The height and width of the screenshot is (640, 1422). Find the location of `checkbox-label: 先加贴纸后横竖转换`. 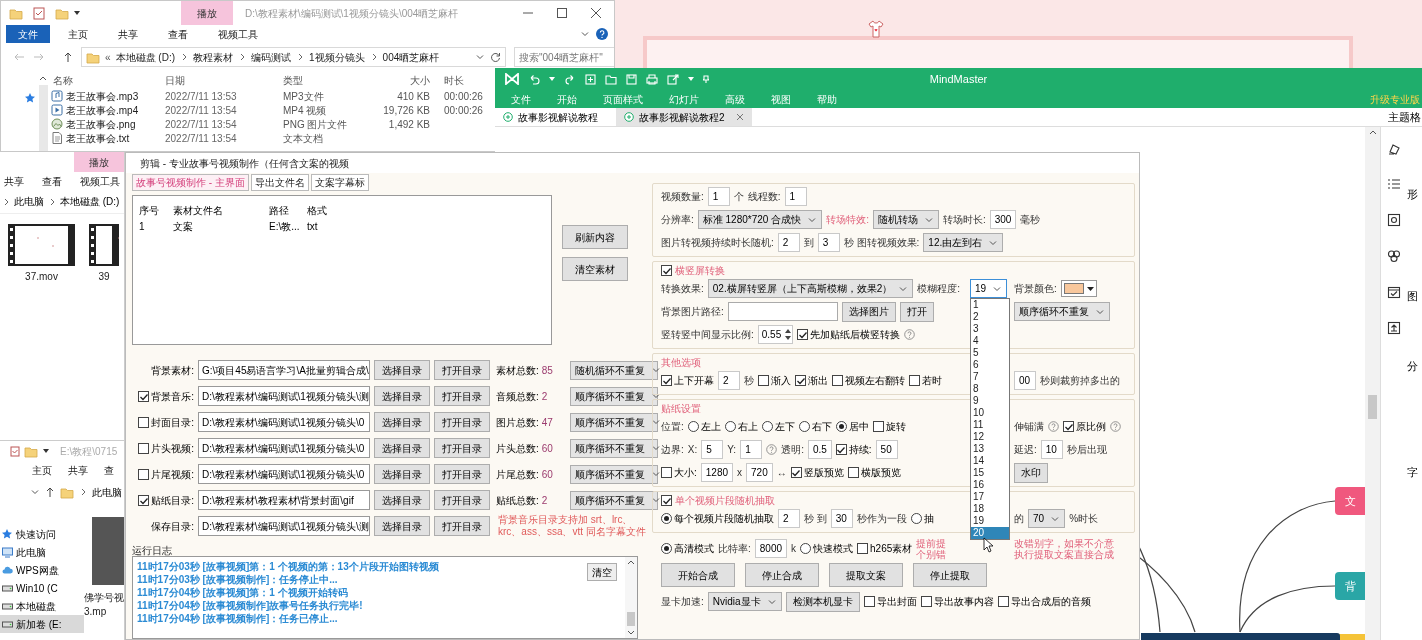

checkbox-label: 先加贴纸后横竖转换 is located at coordinates (855, 334).